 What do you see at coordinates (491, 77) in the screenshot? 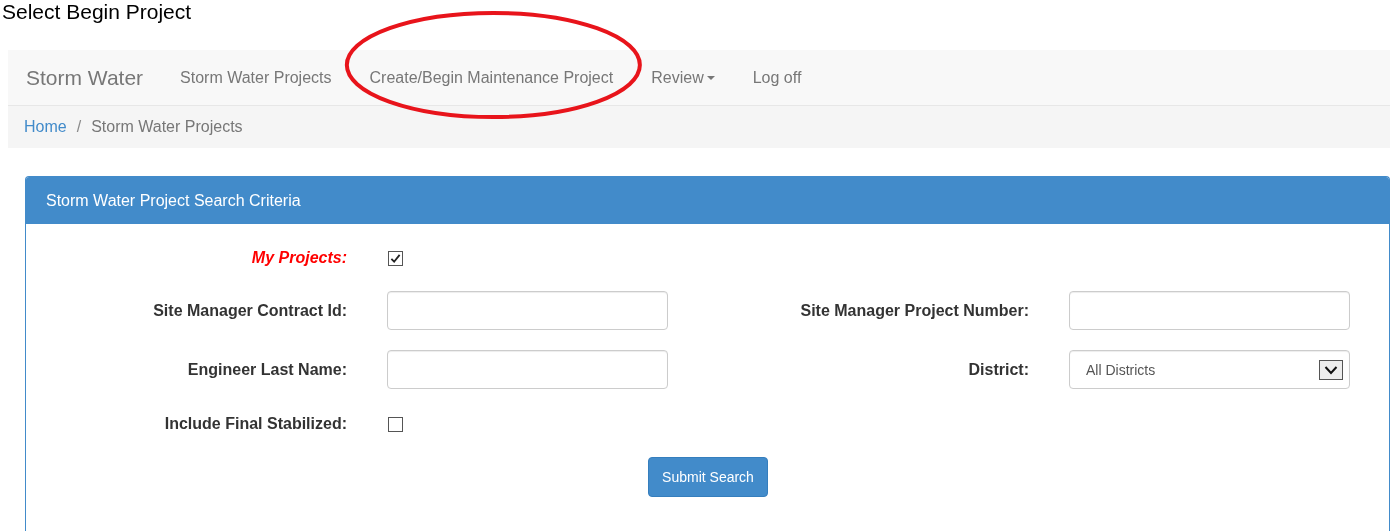
I see `nav-link: Create/Begin Maintenance Project` at bounding box center [491, 77].